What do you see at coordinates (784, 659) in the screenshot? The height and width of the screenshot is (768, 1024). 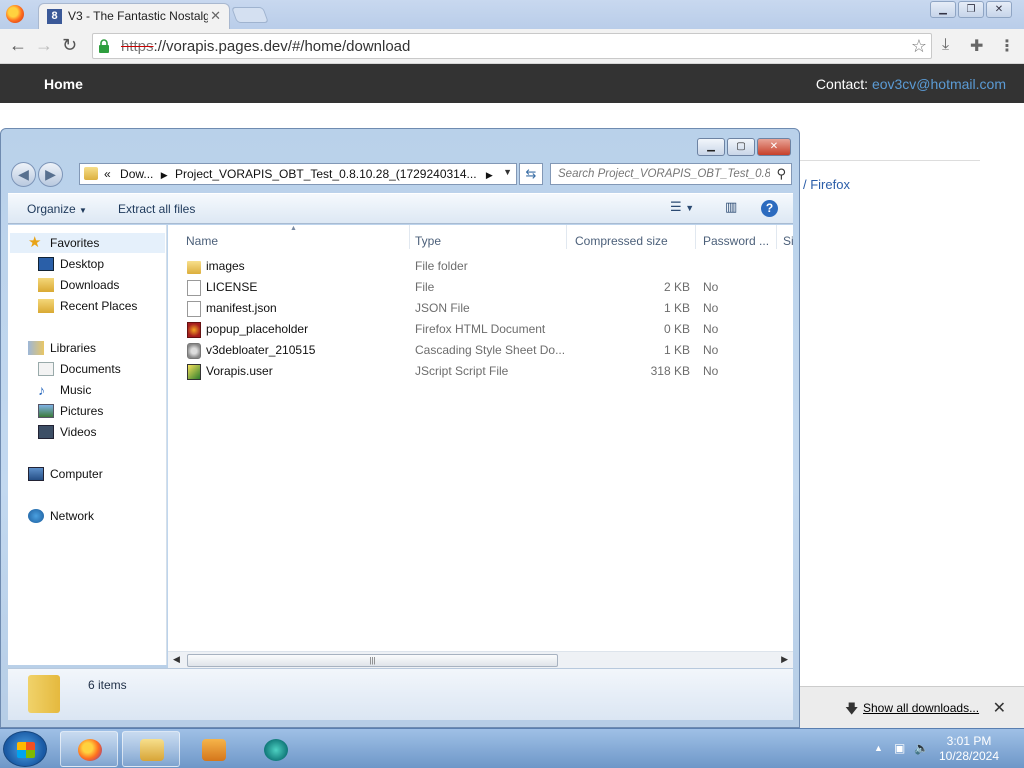 I see `scroll-right-icon: ▶` at bounding box center [784, 659].